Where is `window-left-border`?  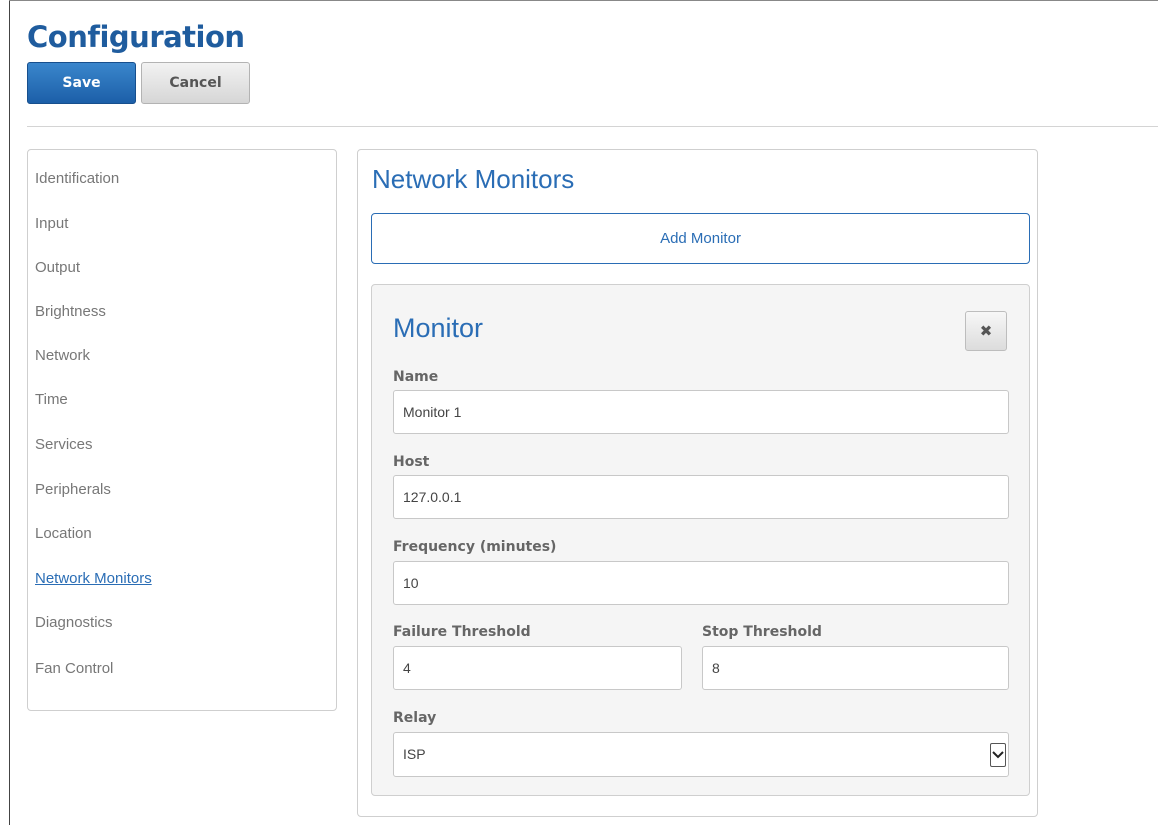 window-left-border is located at coordinates (9, 412).